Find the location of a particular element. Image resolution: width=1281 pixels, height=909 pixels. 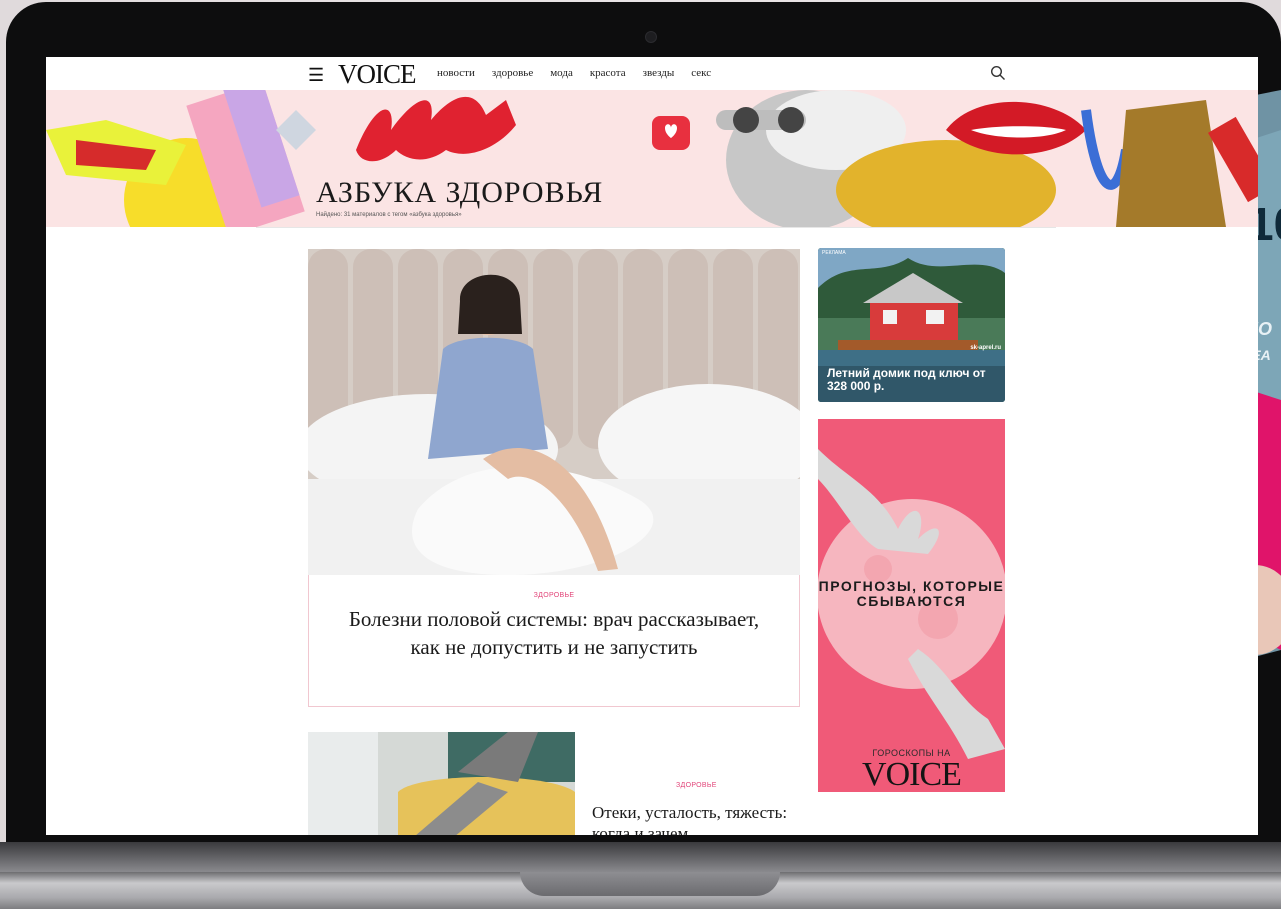

nav-item-news: новости is located at coordinates (456, 73).